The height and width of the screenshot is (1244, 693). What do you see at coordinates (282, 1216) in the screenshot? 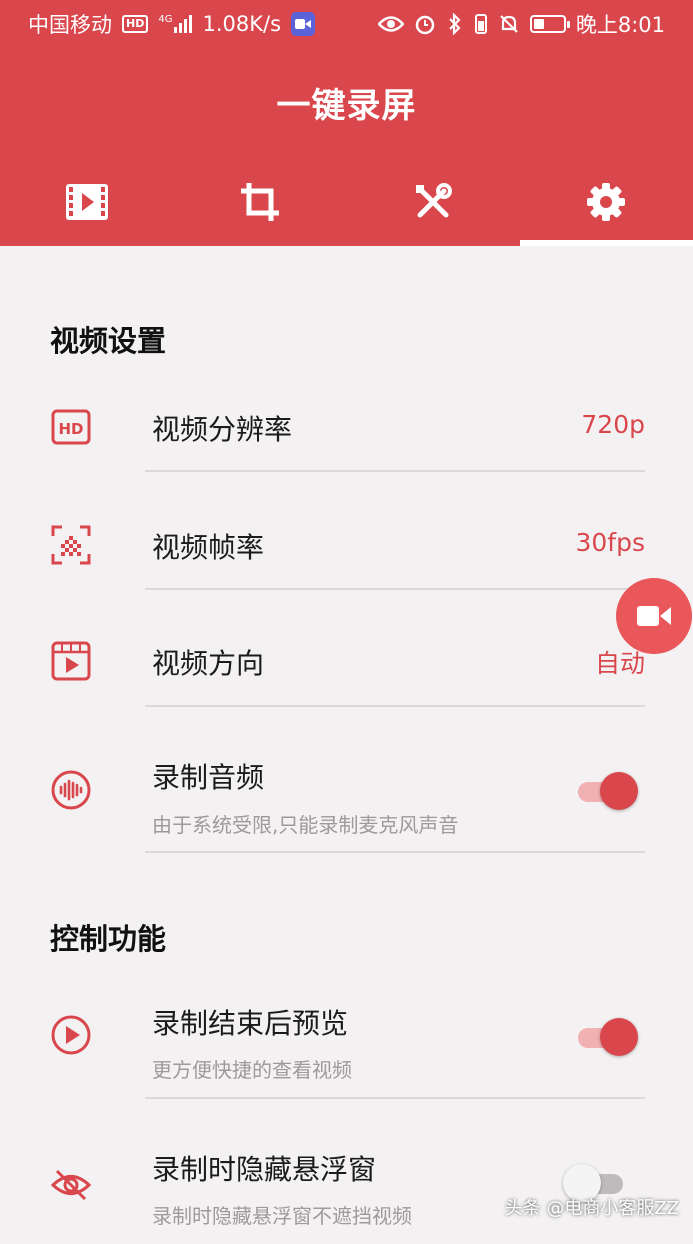
I see `hide-float-sub: 录制时隐藏悬浮窗不遮挡视频` at bounding box center [282, 1216].